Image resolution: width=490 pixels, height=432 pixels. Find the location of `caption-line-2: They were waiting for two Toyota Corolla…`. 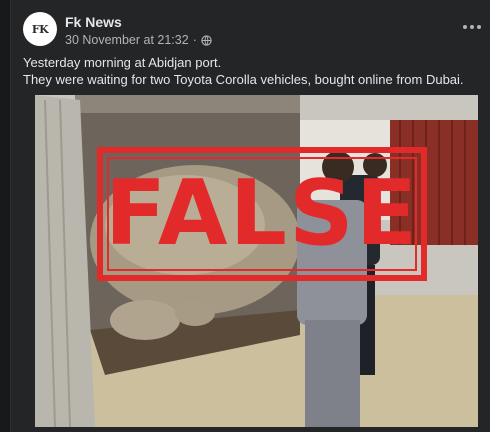

caption-line-2: They were waiting for two Toyota Corolla… is located at coordinates (243, 79).